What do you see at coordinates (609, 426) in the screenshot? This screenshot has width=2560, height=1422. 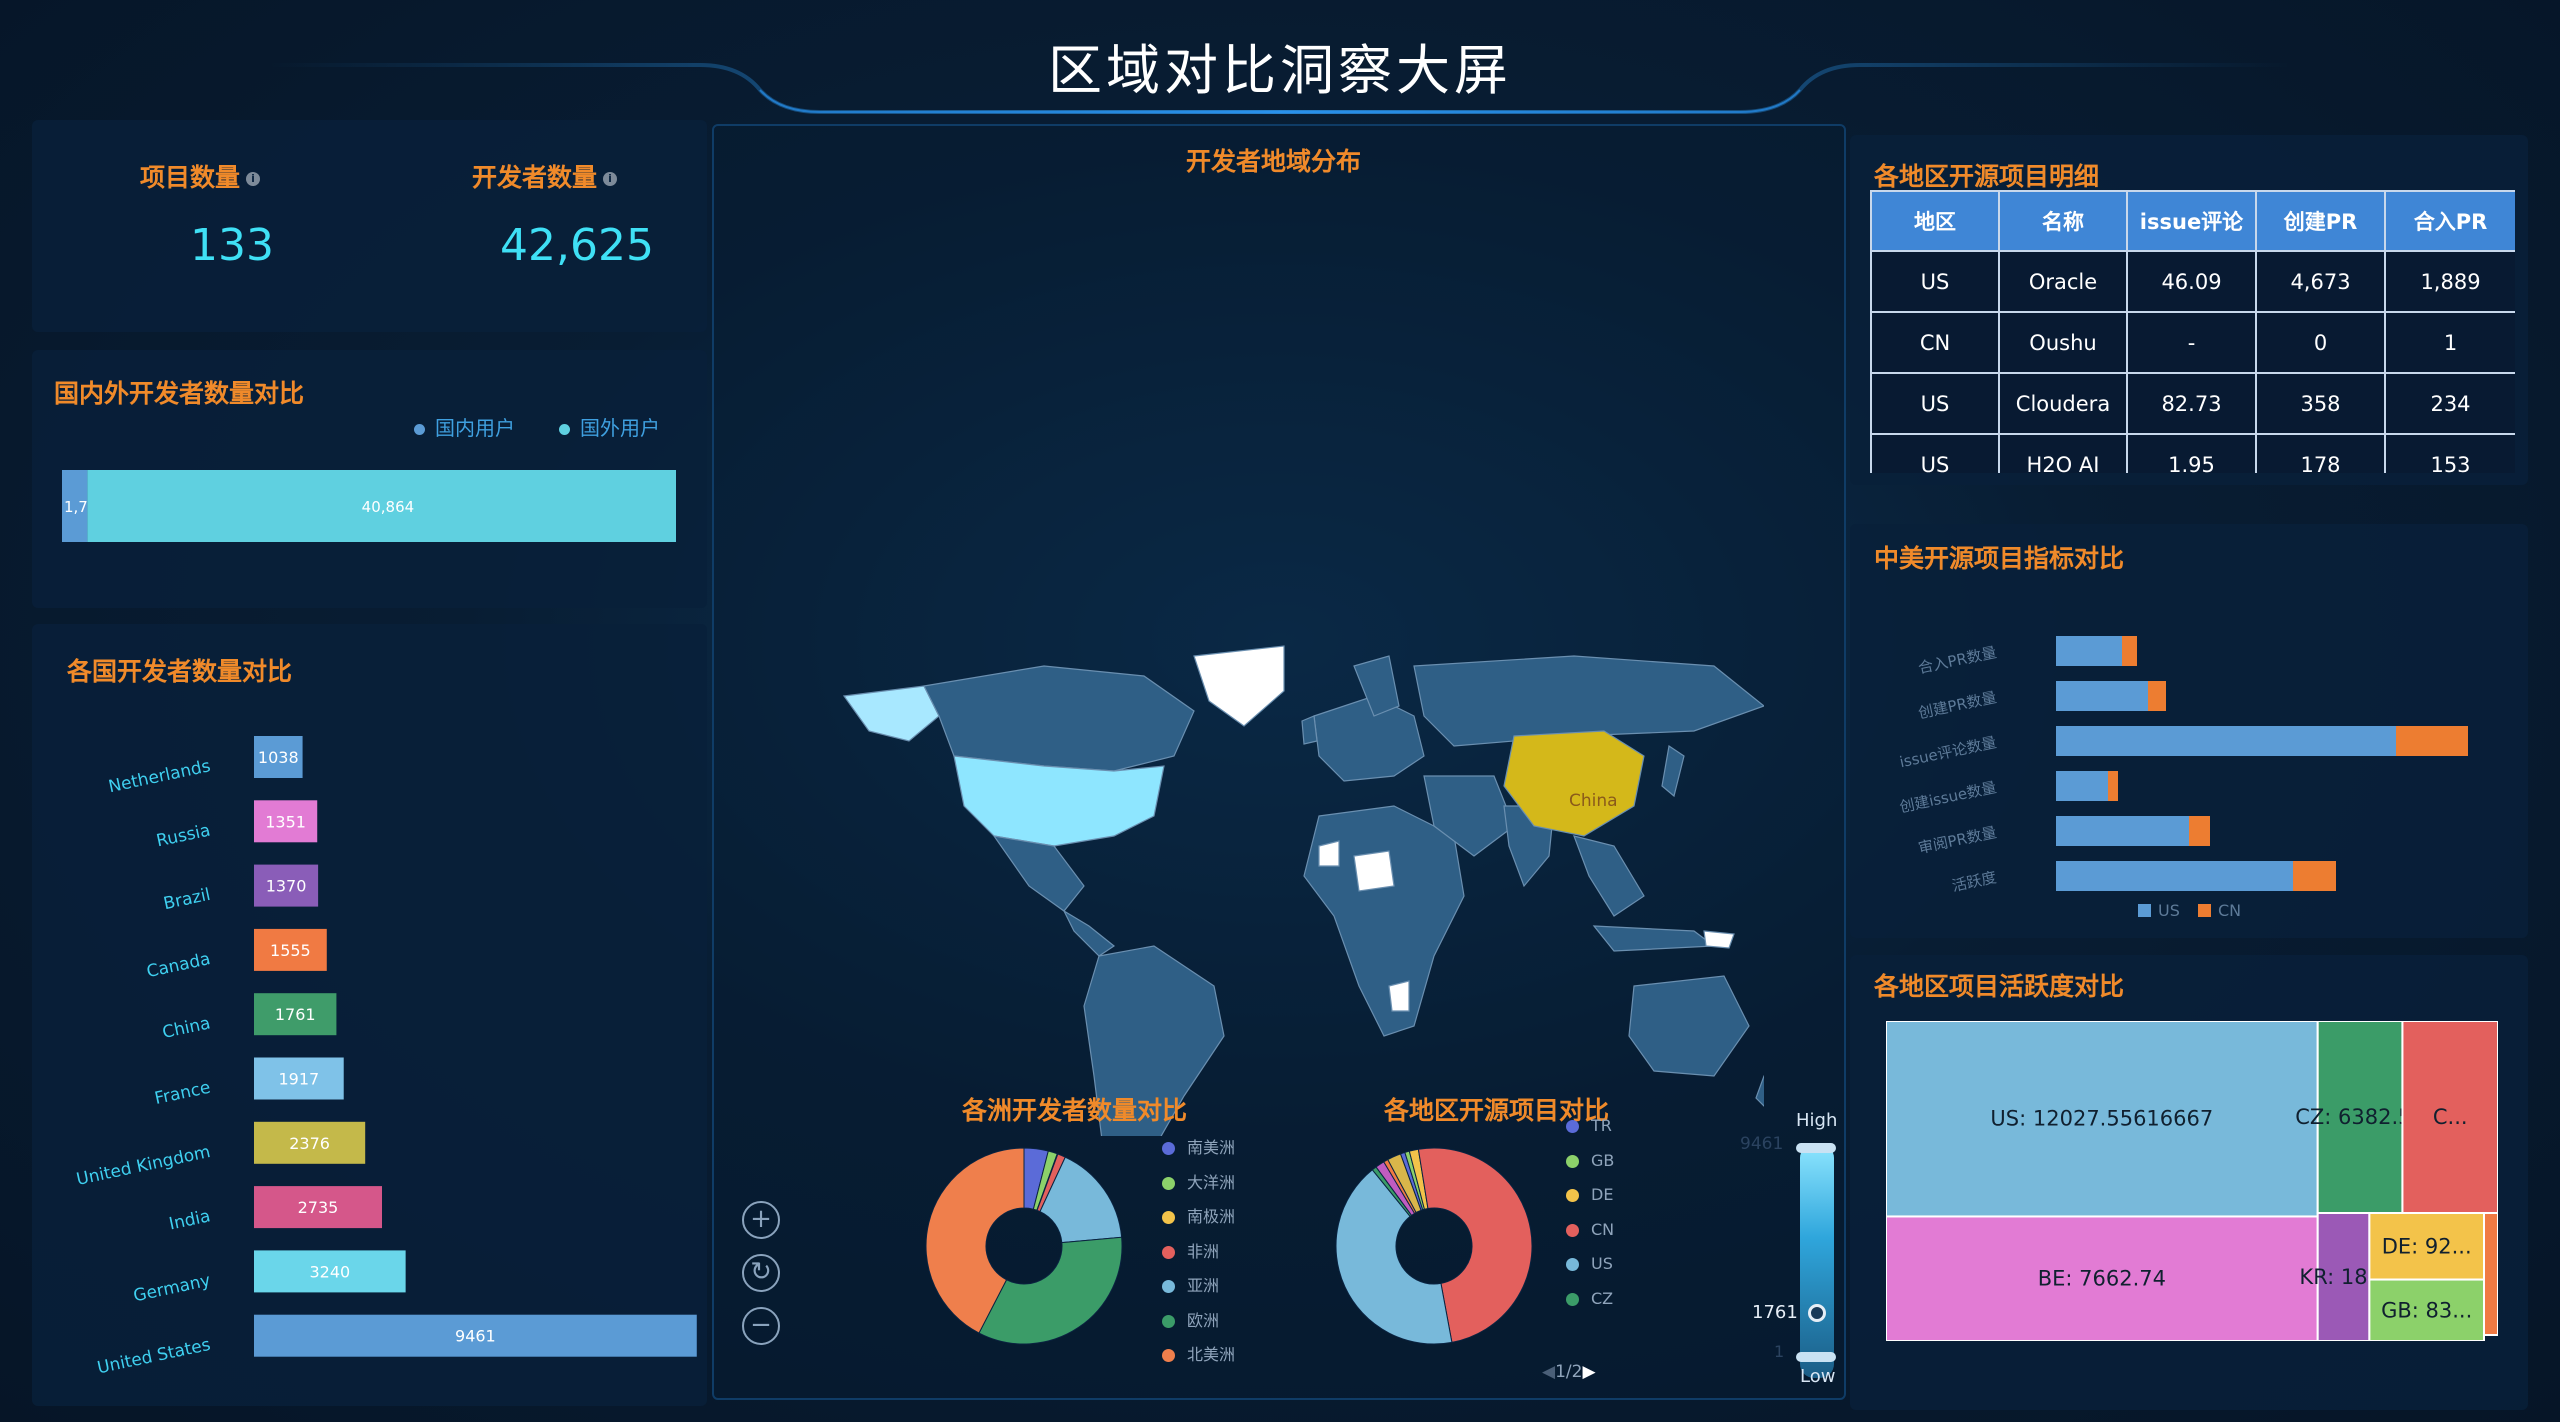 I see `legend-foreign: 国外用户` at bounding box center [609, 426].